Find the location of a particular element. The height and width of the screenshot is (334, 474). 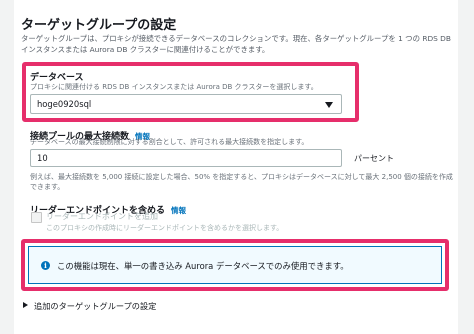

section-title: ターゲットグループの設定 is located at coordinates (99, 25).